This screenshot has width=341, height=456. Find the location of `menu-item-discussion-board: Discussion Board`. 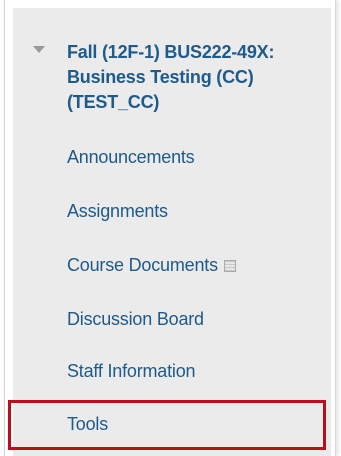

menu-item-discussion-board: Discussion Board is located at coordinates (172, 319).